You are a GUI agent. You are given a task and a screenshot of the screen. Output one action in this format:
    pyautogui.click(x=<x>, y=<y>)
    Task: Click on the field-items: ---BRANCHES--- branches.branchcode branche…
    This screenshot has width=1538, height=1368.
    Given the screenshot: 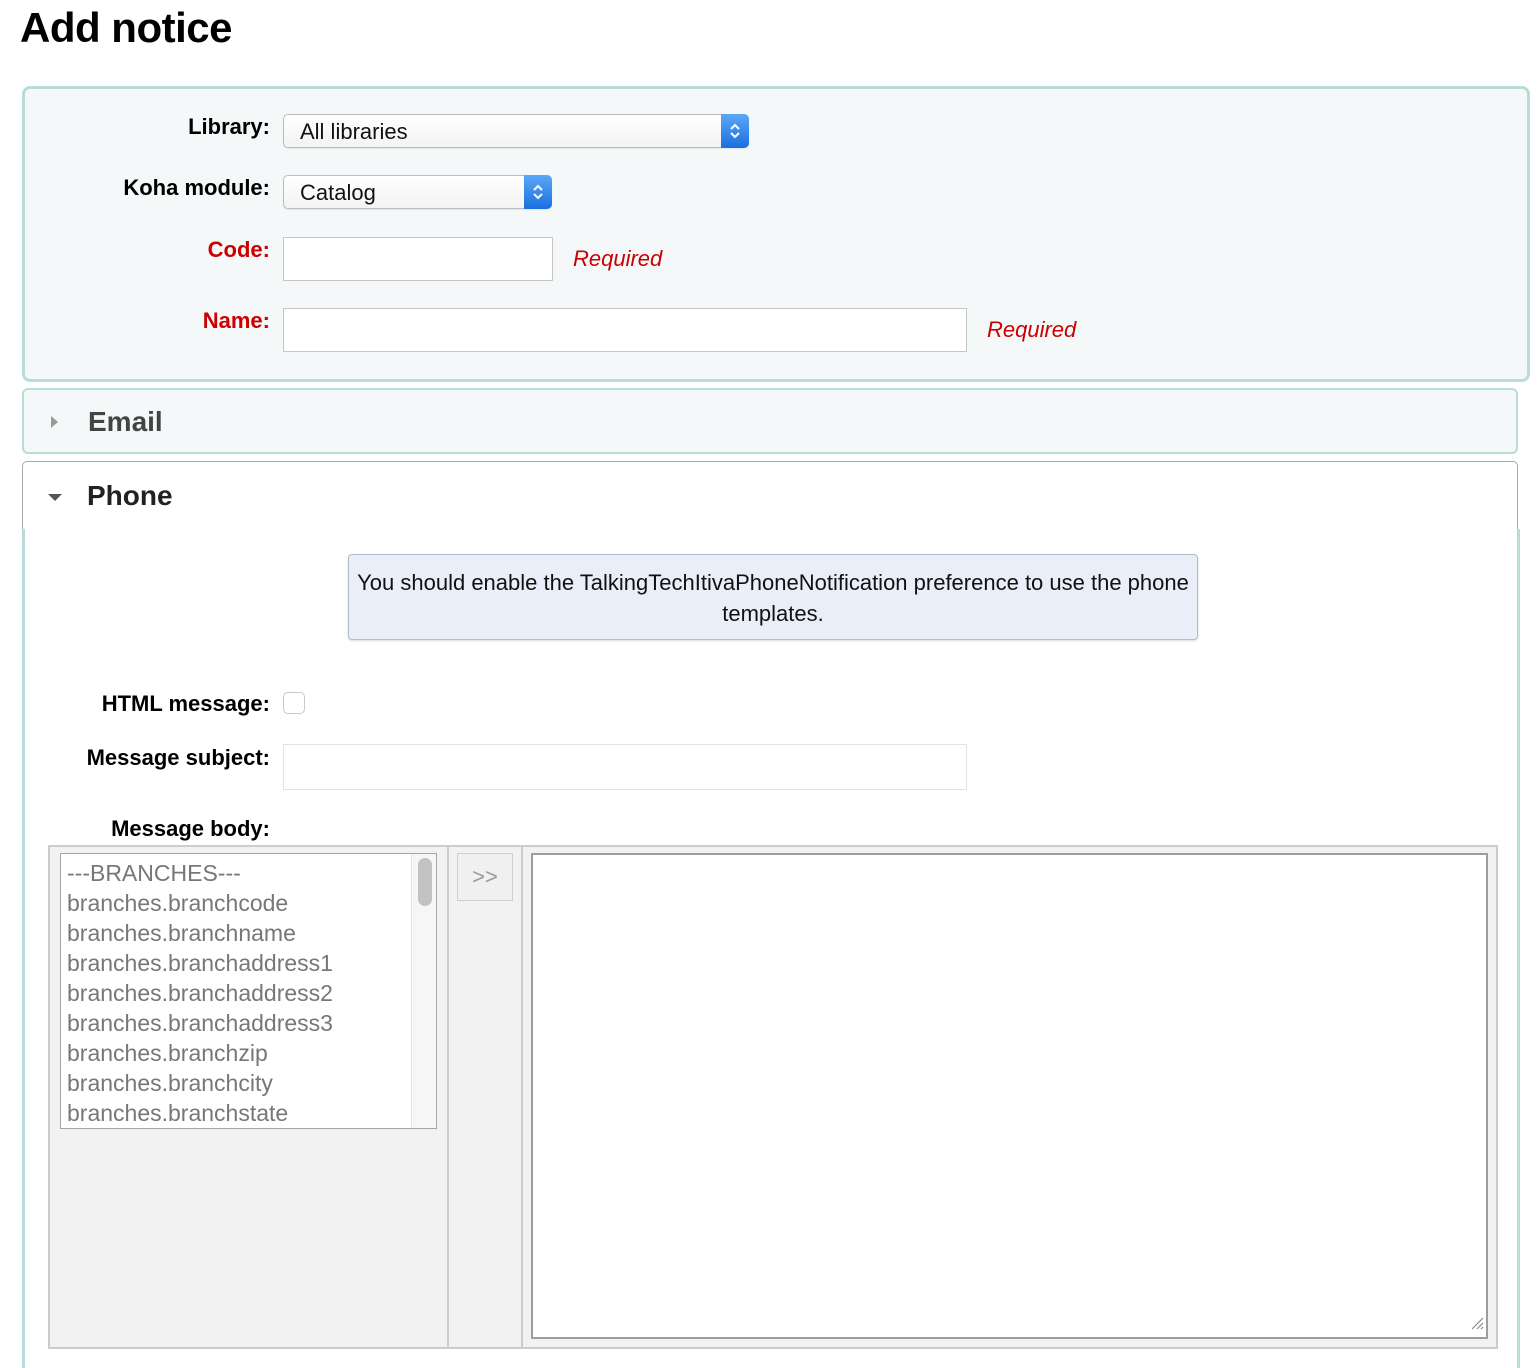 What is the action you would take?
    pyautogui.click(x=248, y=991)
    